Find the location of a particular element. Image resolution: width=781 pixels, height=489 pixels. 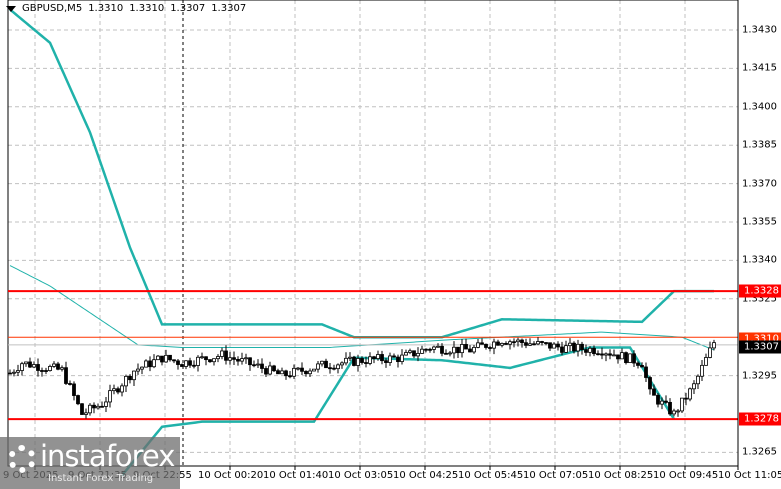

symbol-label: GBPUSD,M5 is located at coordinates (52, 8).